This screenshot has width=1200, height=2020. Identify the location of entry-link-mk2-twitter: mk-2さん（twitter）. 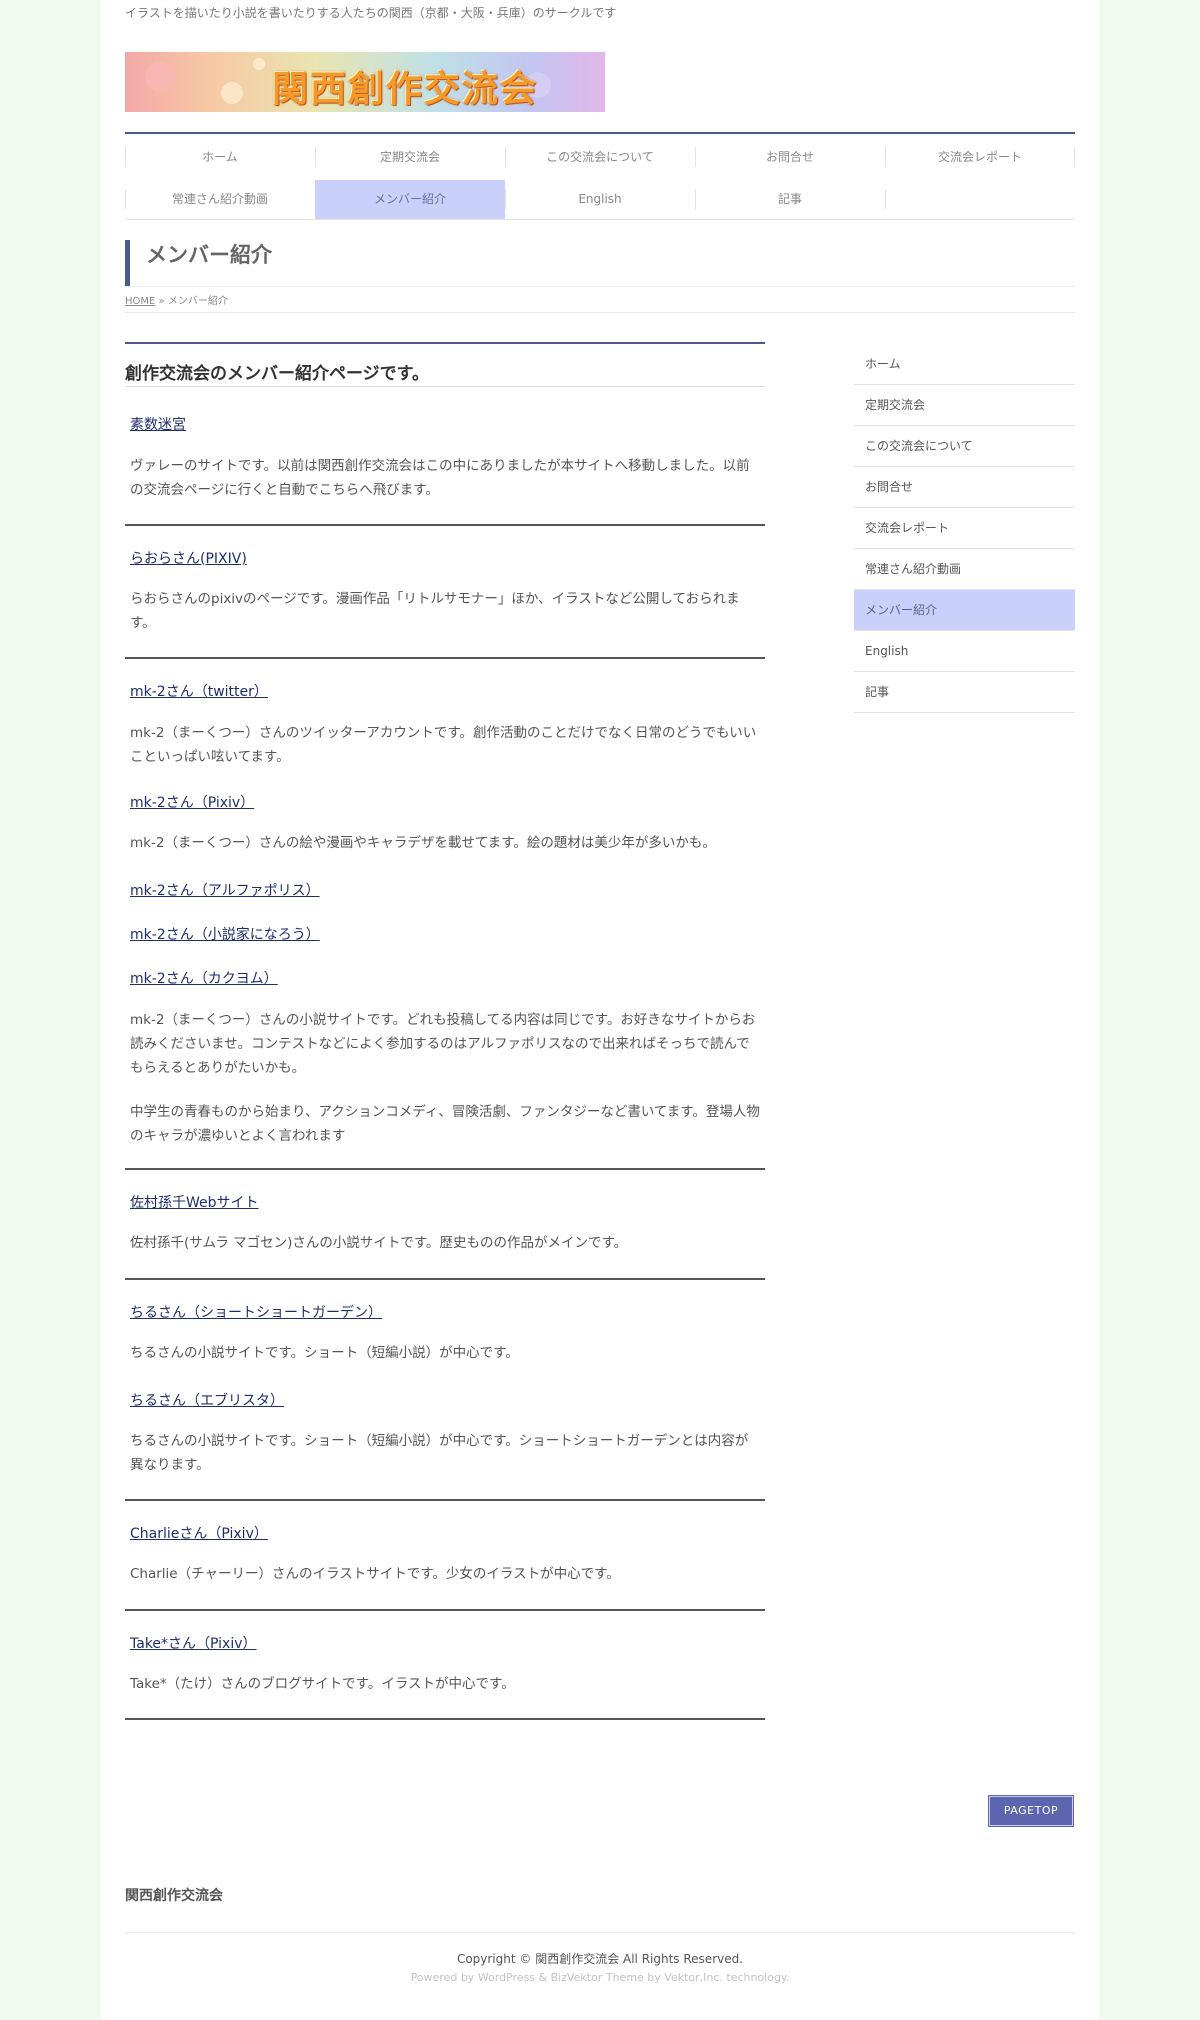
(199, 691).